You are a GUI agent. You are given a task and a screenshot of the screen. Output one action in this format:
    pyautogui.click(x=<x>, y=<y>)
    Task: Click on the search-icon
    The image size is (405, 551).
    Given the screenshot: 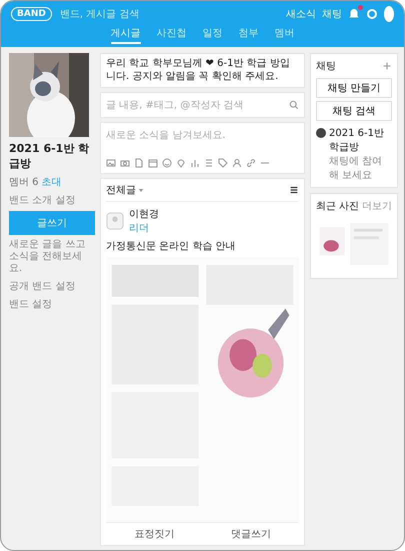 What is the action you would take?
    pyautogui.click(x=294, y=105)
    